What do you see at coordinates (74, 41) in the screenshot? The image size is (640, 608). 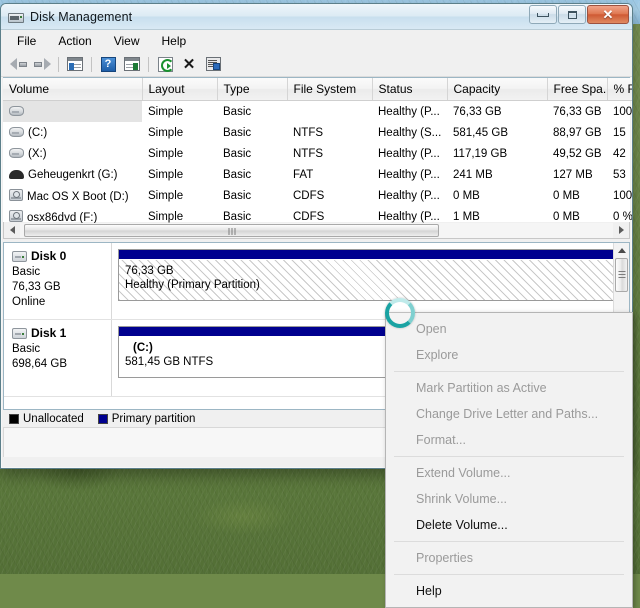 I see `menu-action: Action` at bounding box center [74, 41].